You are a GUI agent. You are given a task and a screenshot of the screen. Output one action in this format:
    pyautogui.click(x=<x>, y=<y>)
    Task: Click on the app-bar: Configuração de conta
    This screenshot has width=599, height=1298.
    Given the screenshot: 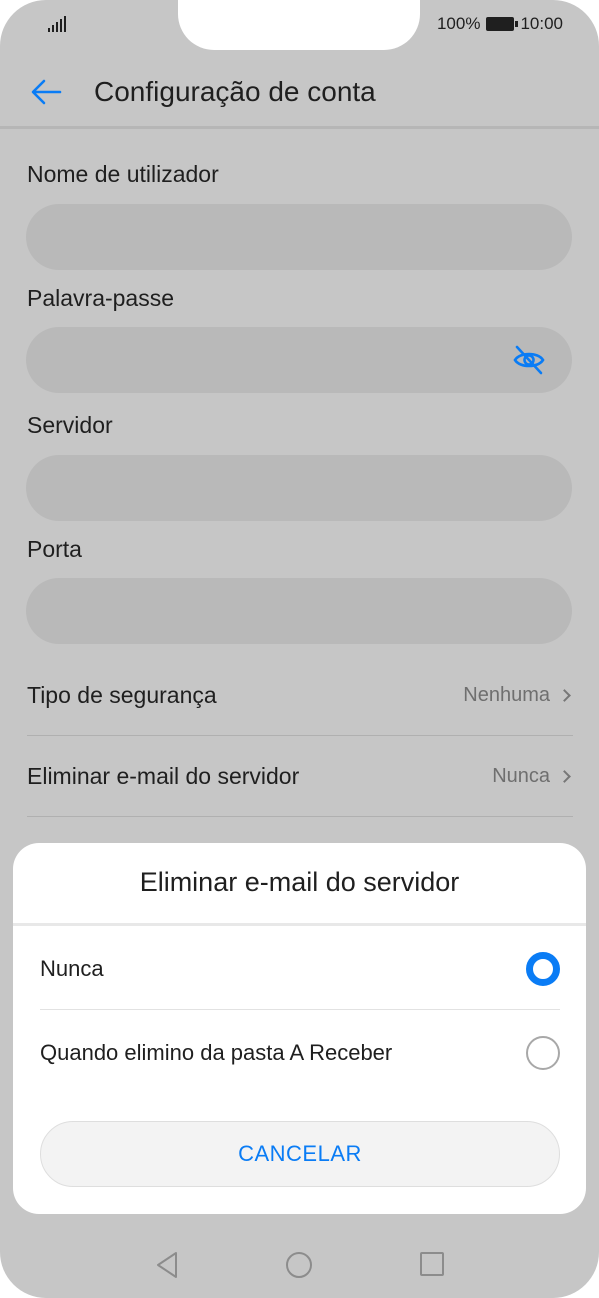 What is the action you would take?
    pyautogui.click(x=299, y=92)
    